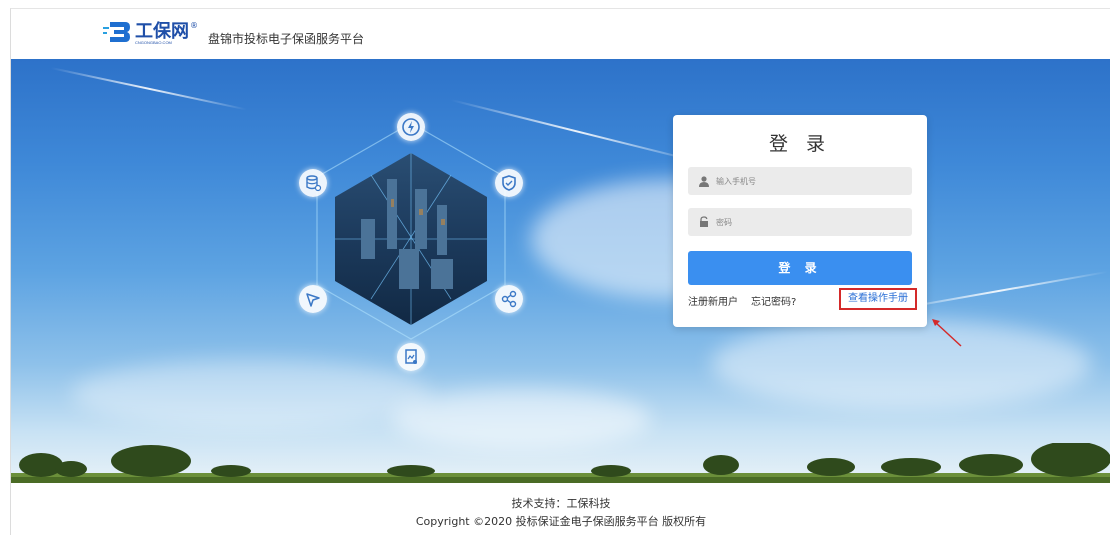 Image resolution: width=1110 pixels, height=535 pixels. What do you see at coordinates (800, 144) in the screenshot?
I see `login-title: 登 录` at bounding box center [800, 144].